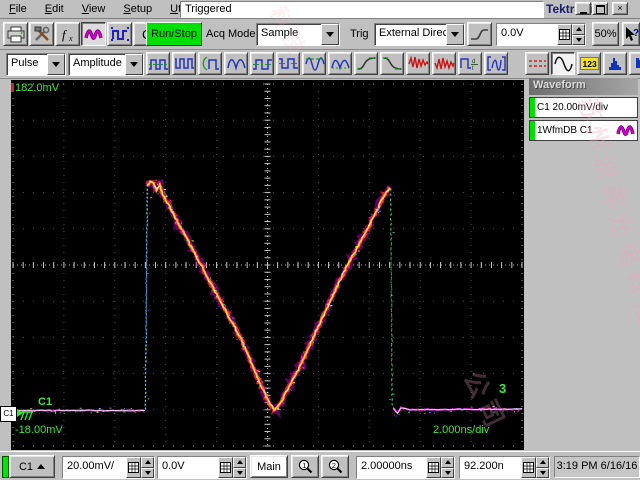 This screenshot has width=640, height=480. What do you see at coordinates (340, 63) in the screenshot?
I see `measure-cycle-rms-button` at bounding box center [340, 63].